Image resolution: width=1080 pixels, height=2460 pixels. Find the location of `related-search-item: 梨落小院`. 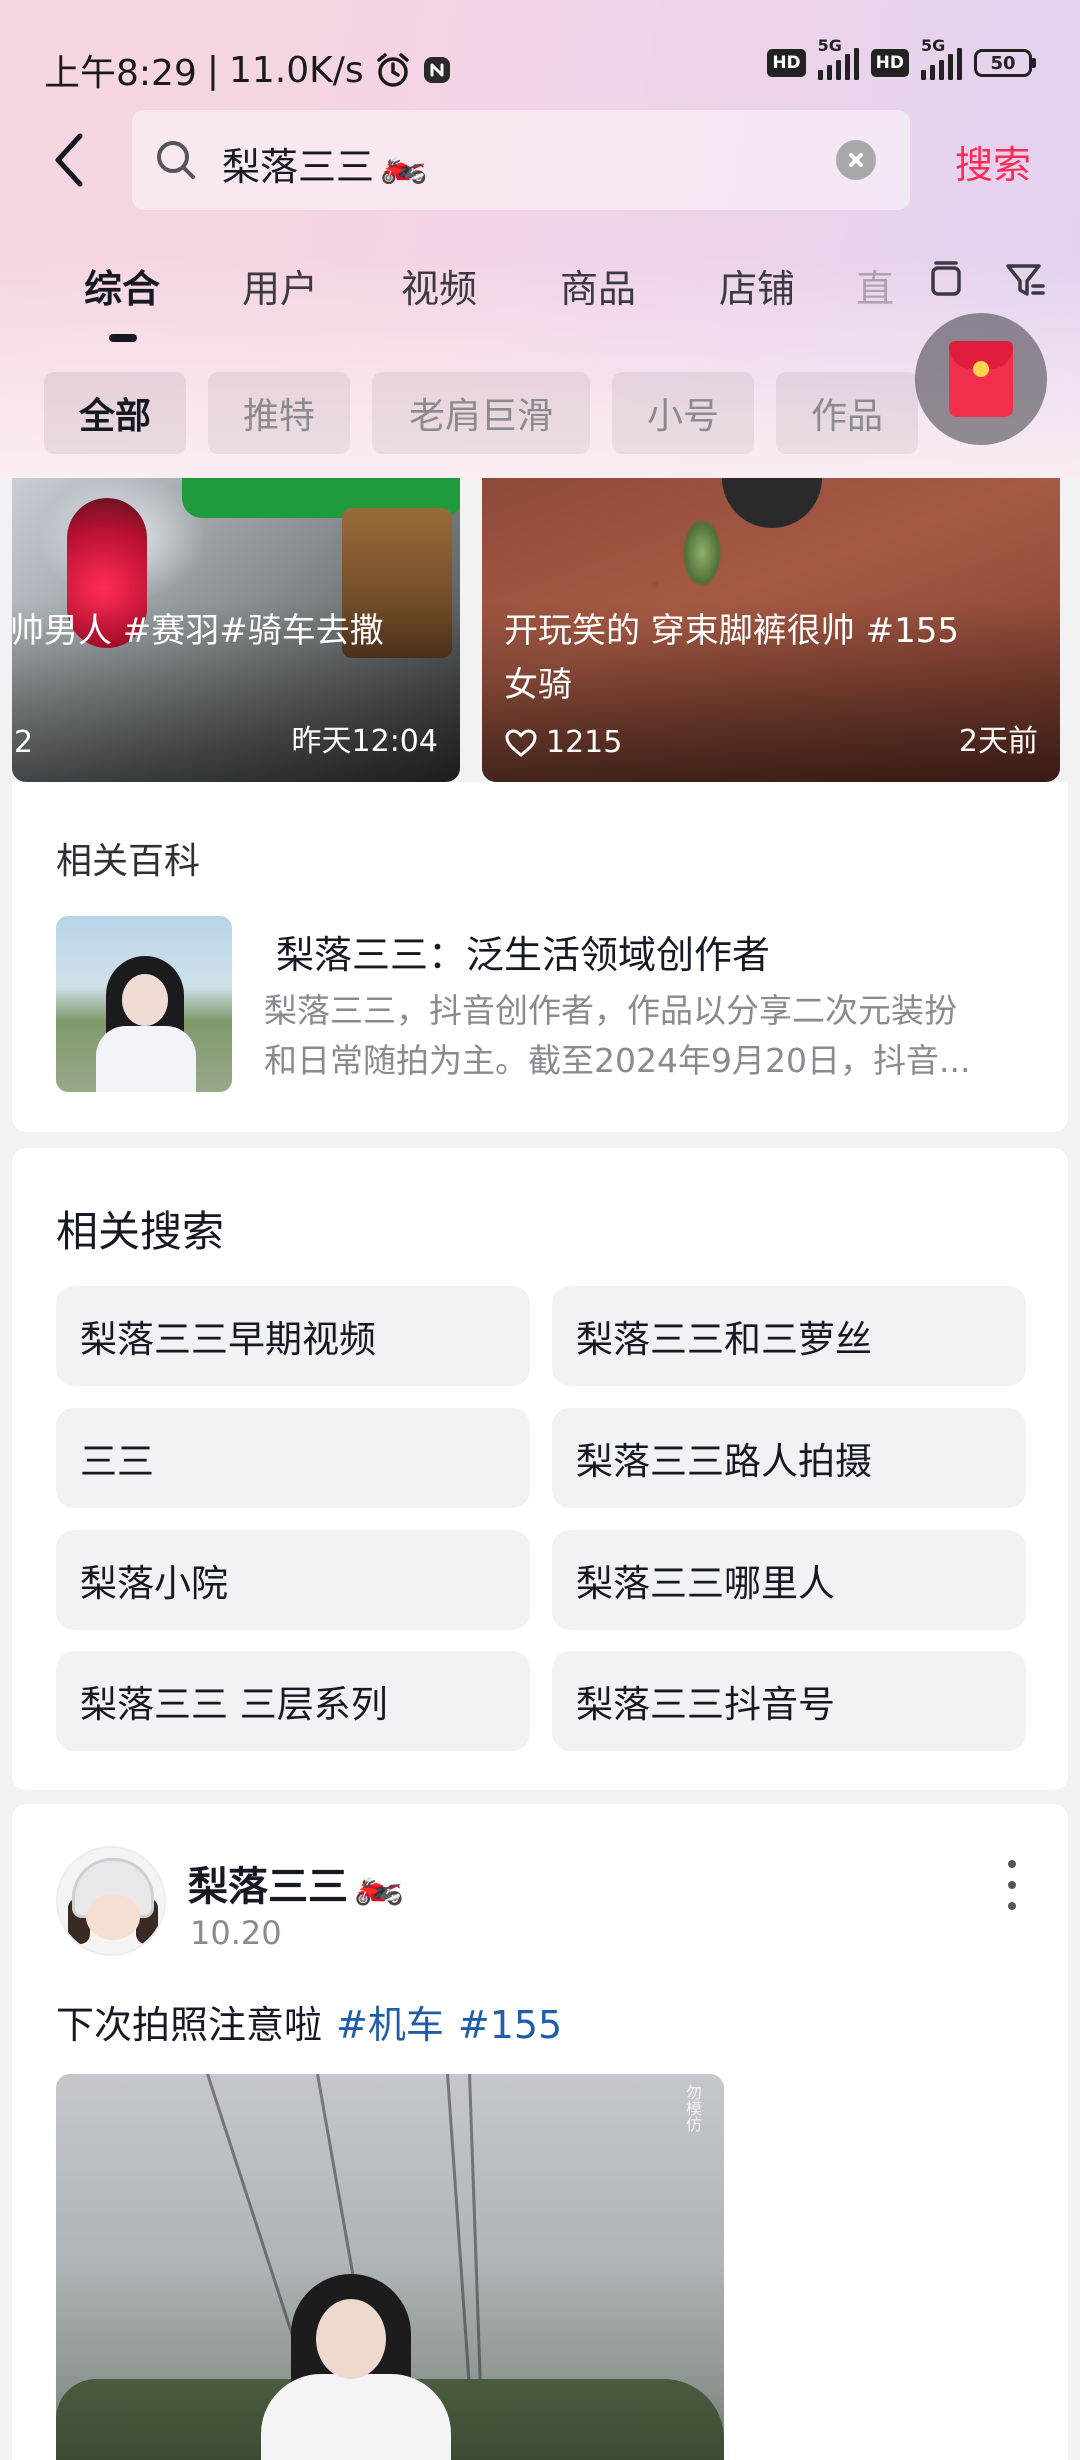

related-search-item: 梨落小院 is located at coordinates (293, 1580).